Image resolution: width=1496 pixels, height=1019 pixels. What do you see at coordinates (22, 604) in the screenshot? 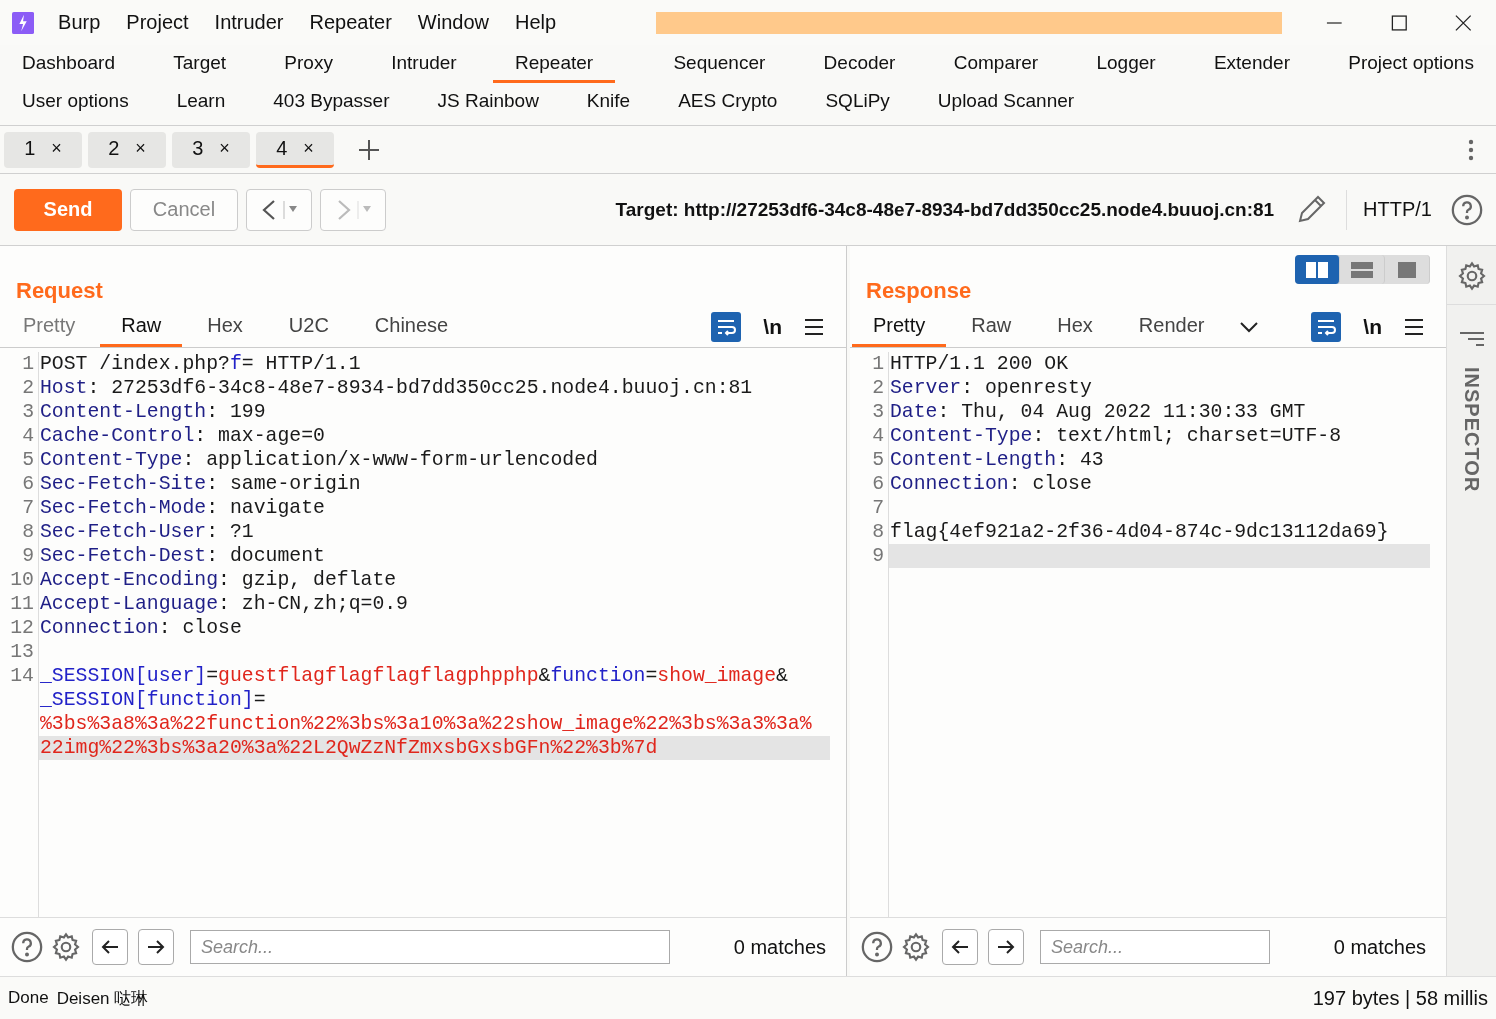
I see `line-number: 11` at bounding box center [22, 604].